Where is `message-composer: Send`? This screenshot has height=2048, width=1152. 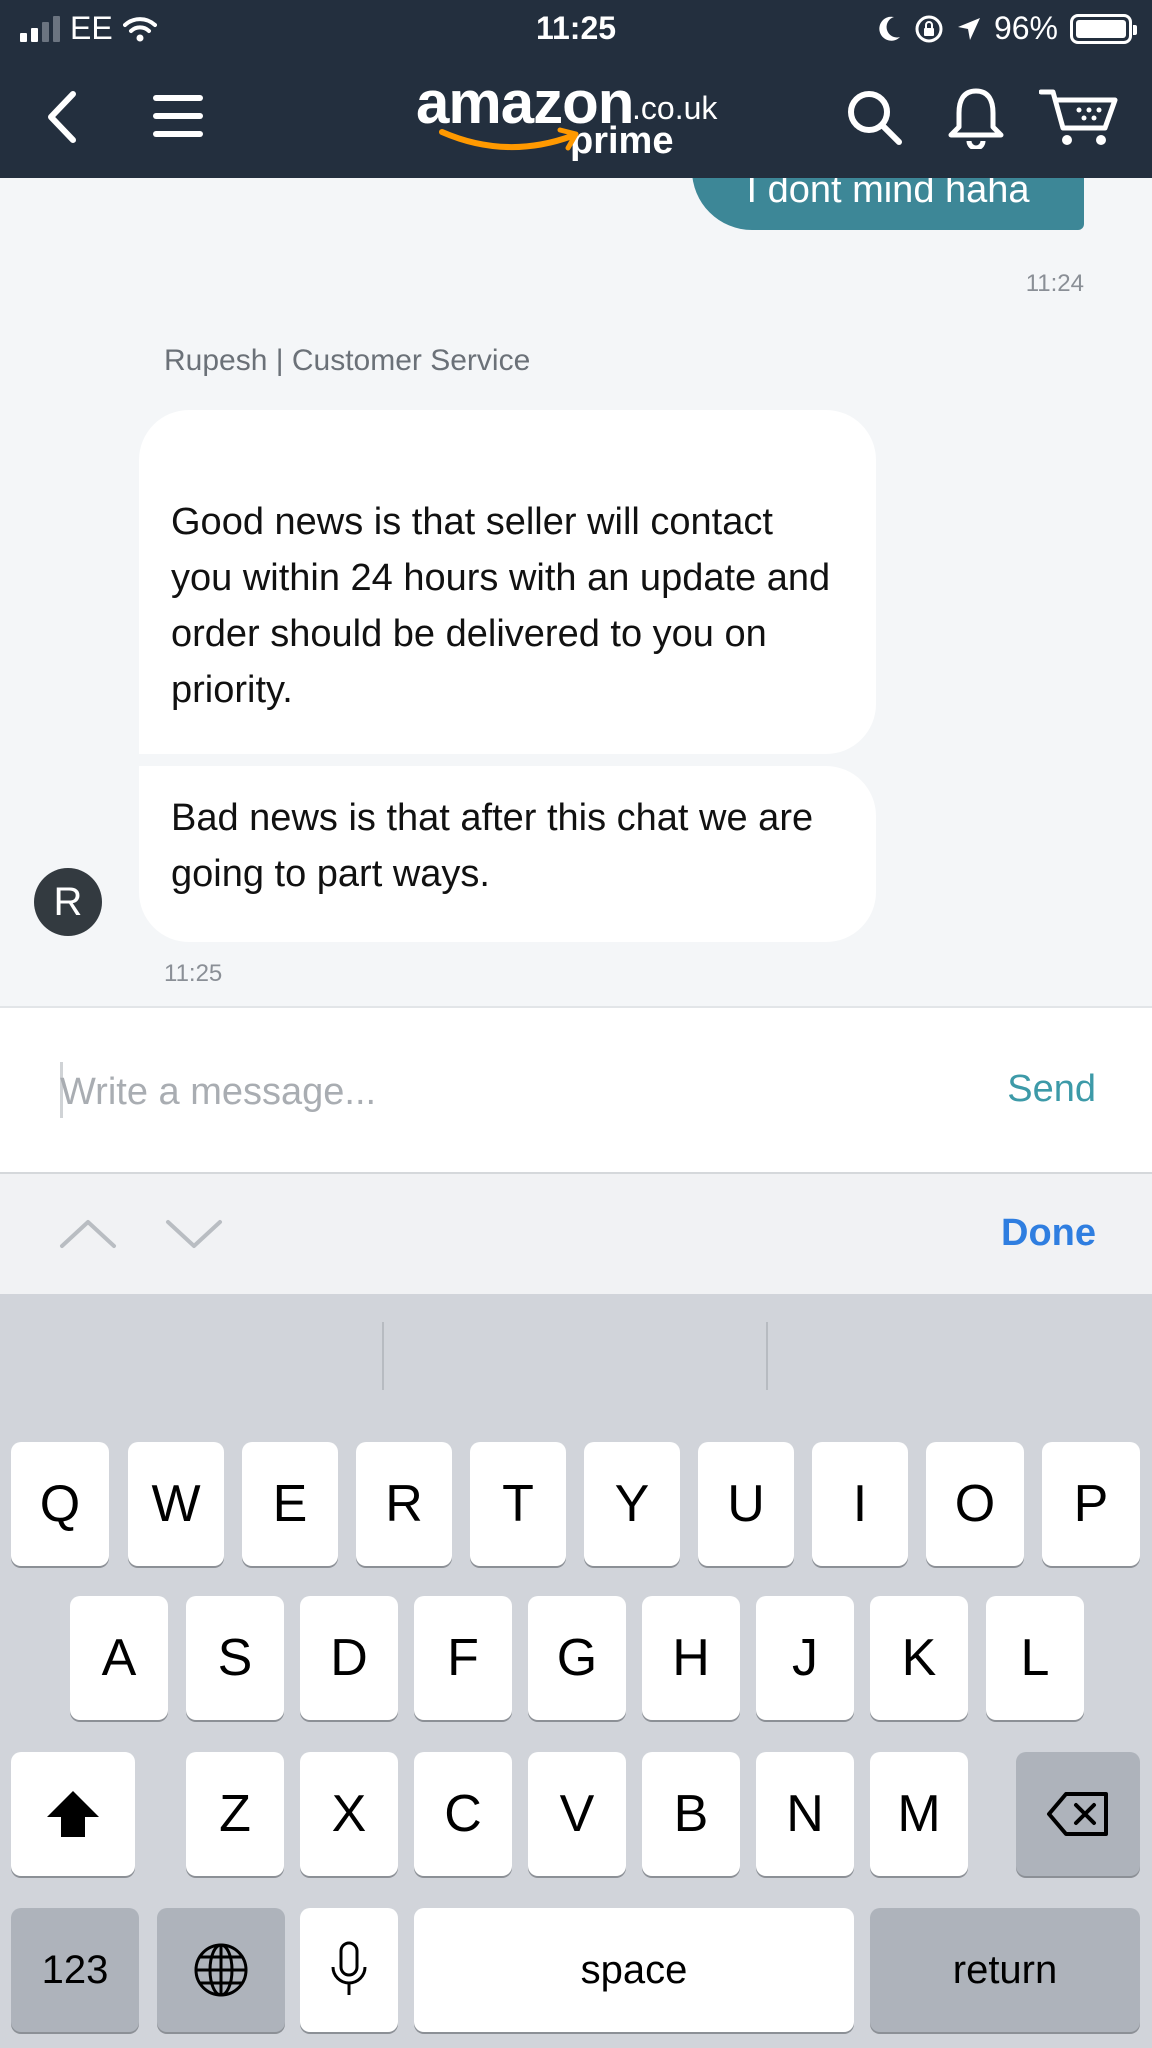
message-composer: Send is located at coordinates (576, 1089).